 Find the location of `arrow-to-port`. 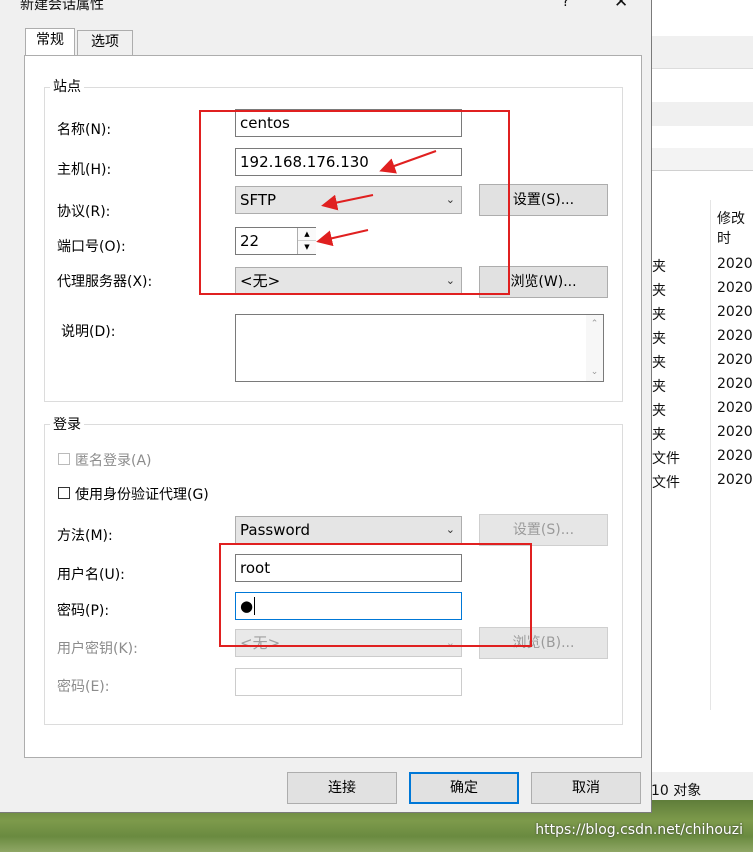

arrow-to-port is located at coordinates (342, 238).